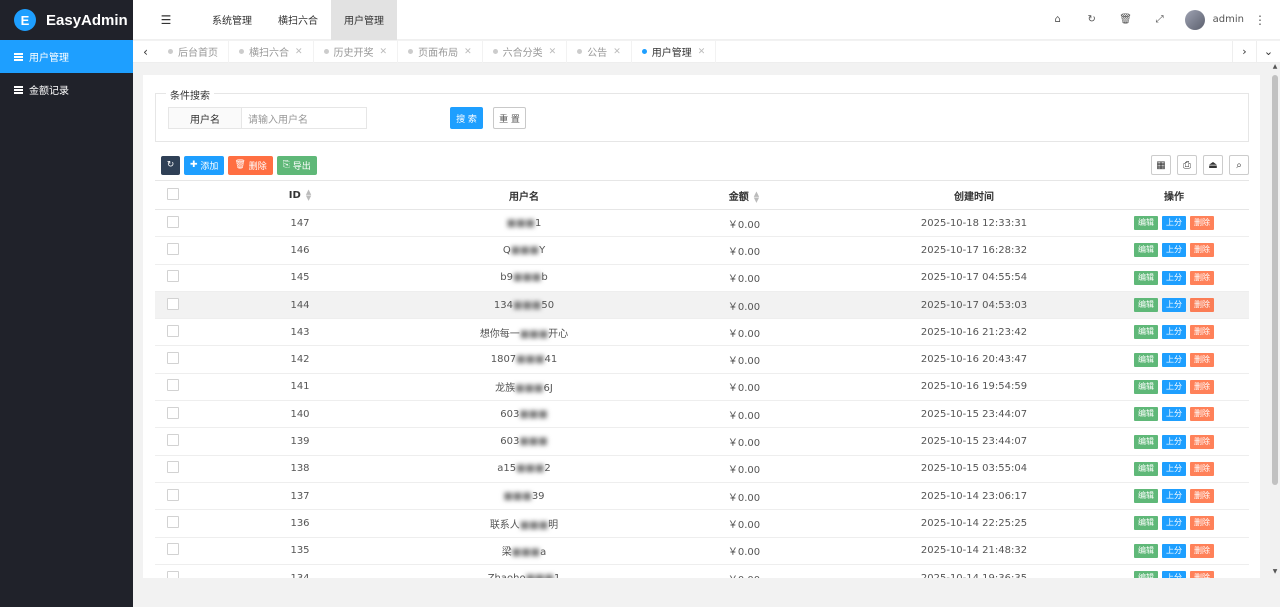 The width and height of the screenshot is (1280, 607). What do you see at coordinates (66, 89) in the screenshot?
I see `sidebar-item-amount-records: 金额记录` at bounding box center [66, 89].